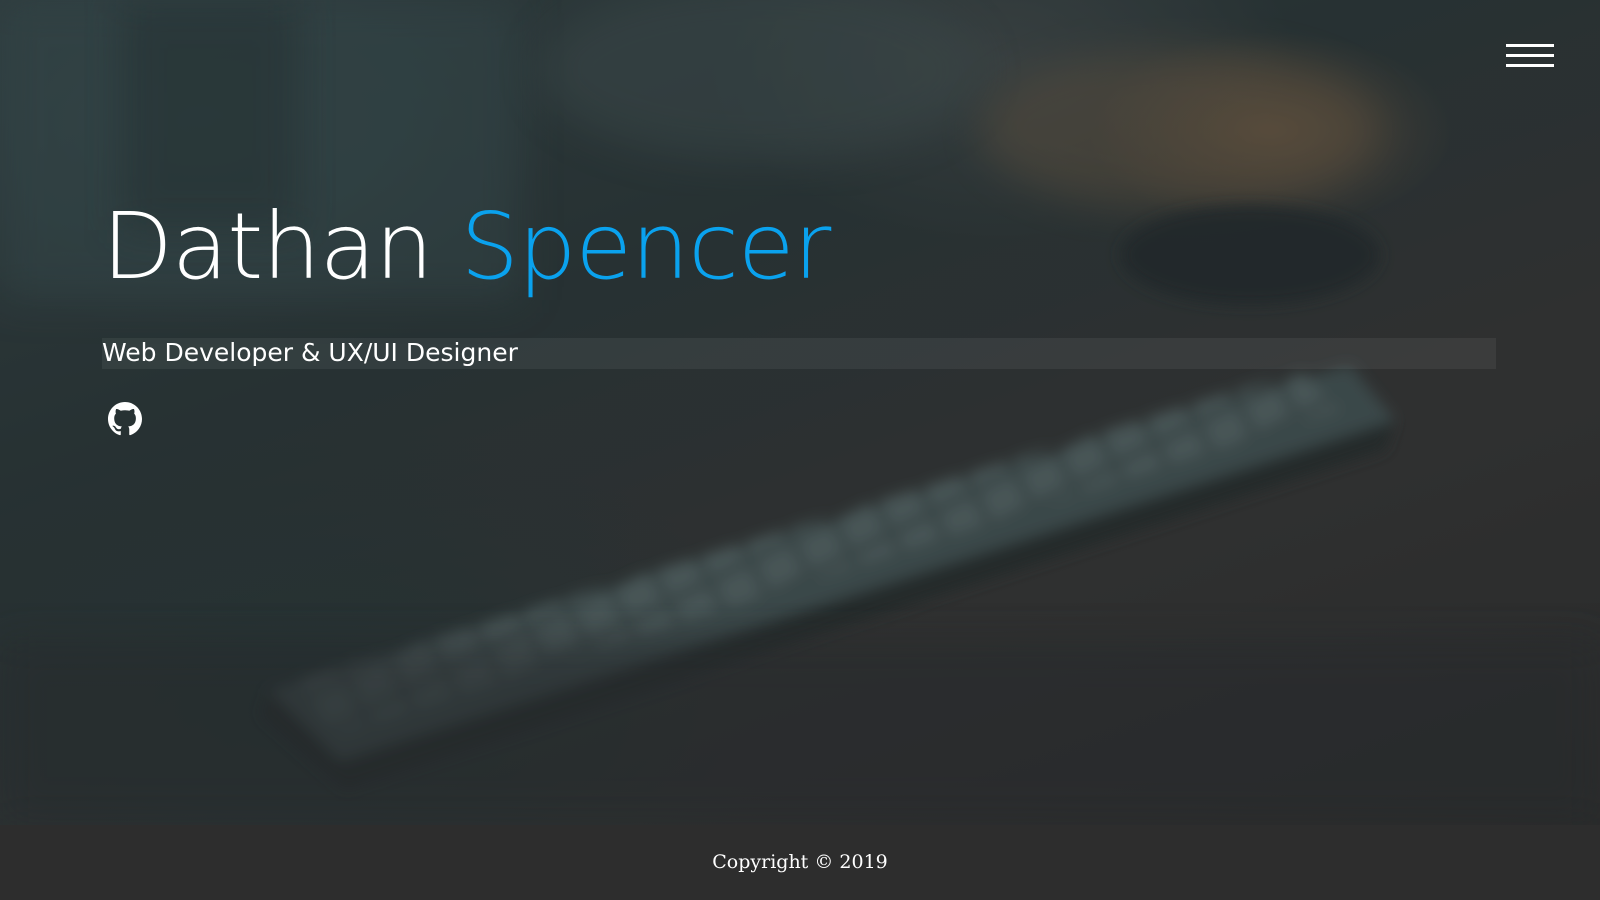 The width and height of the screenshot is (1600, 900). I want to click on footer: Copyright © 2019, so click(800, 862).